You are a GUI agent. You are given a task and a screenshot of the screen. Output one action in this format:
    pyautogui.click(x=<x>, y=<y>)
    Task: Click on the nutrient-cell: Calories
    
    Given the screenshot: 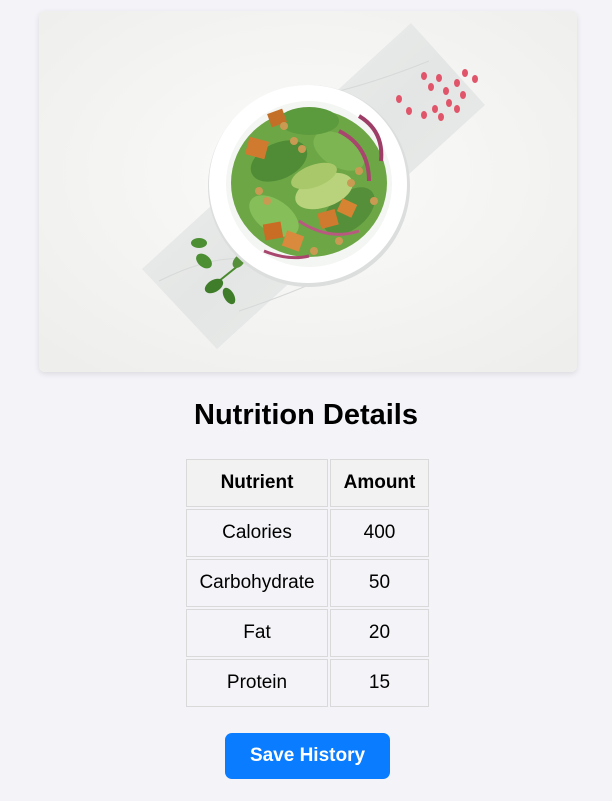 What is the action you would take?
    pyautogui.click(x=257, y=533)
    